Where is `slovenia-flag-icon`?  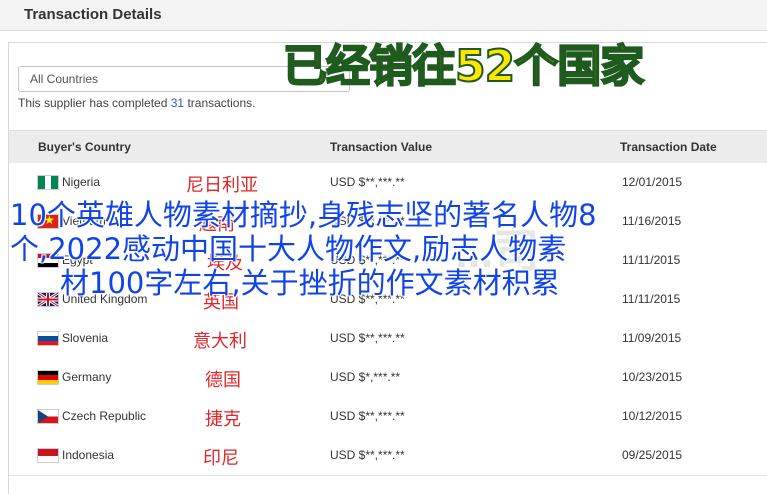 slovenia-flag-icon is located at coordinates (48, 338).